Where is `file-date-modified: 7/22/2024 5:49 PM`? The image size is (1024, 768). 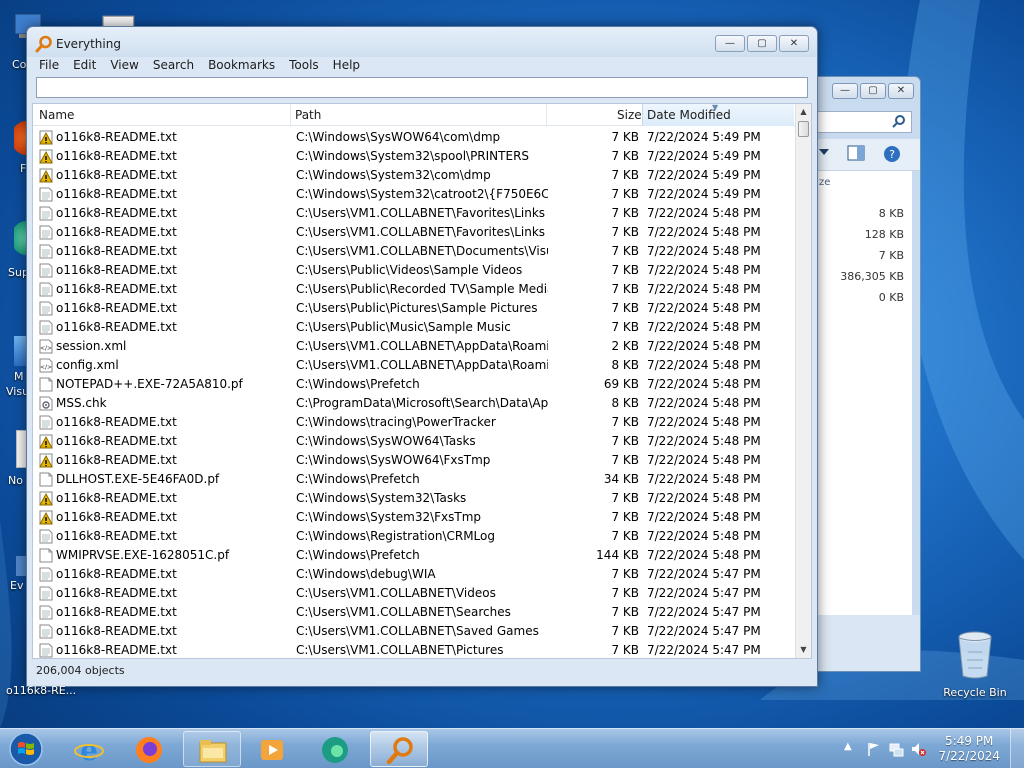 file-date-modified: 7/22/2024 5:49 PM is located at coordinates (704, 156).